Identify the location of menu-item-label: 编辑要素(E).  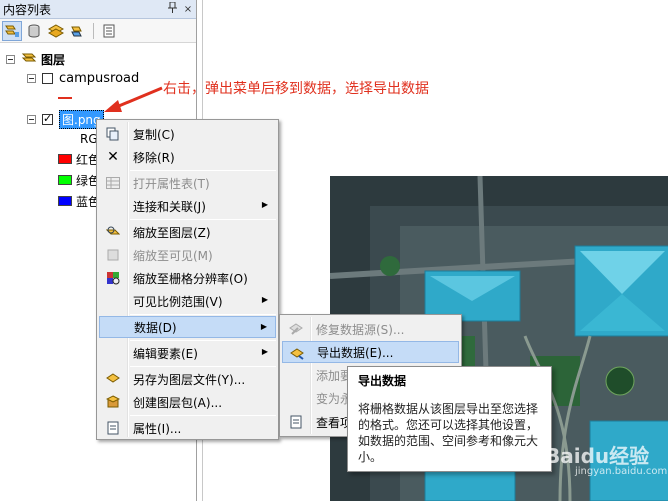
(165, 353).